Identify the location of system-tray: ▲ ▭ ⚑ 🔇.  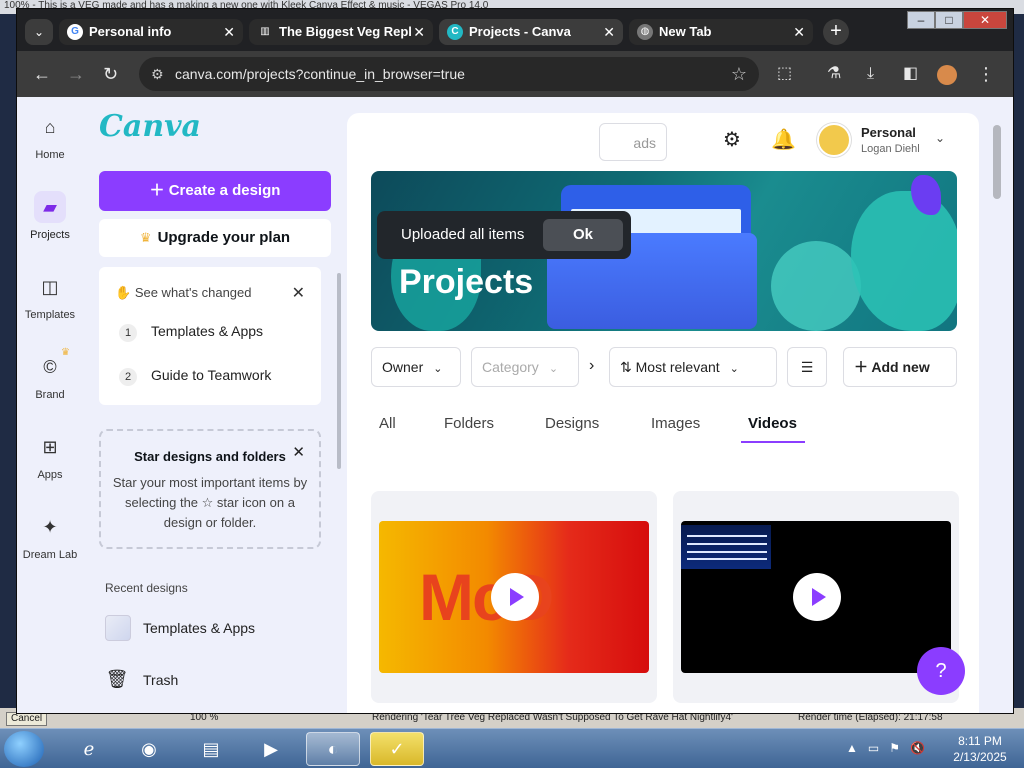
(885, 748).